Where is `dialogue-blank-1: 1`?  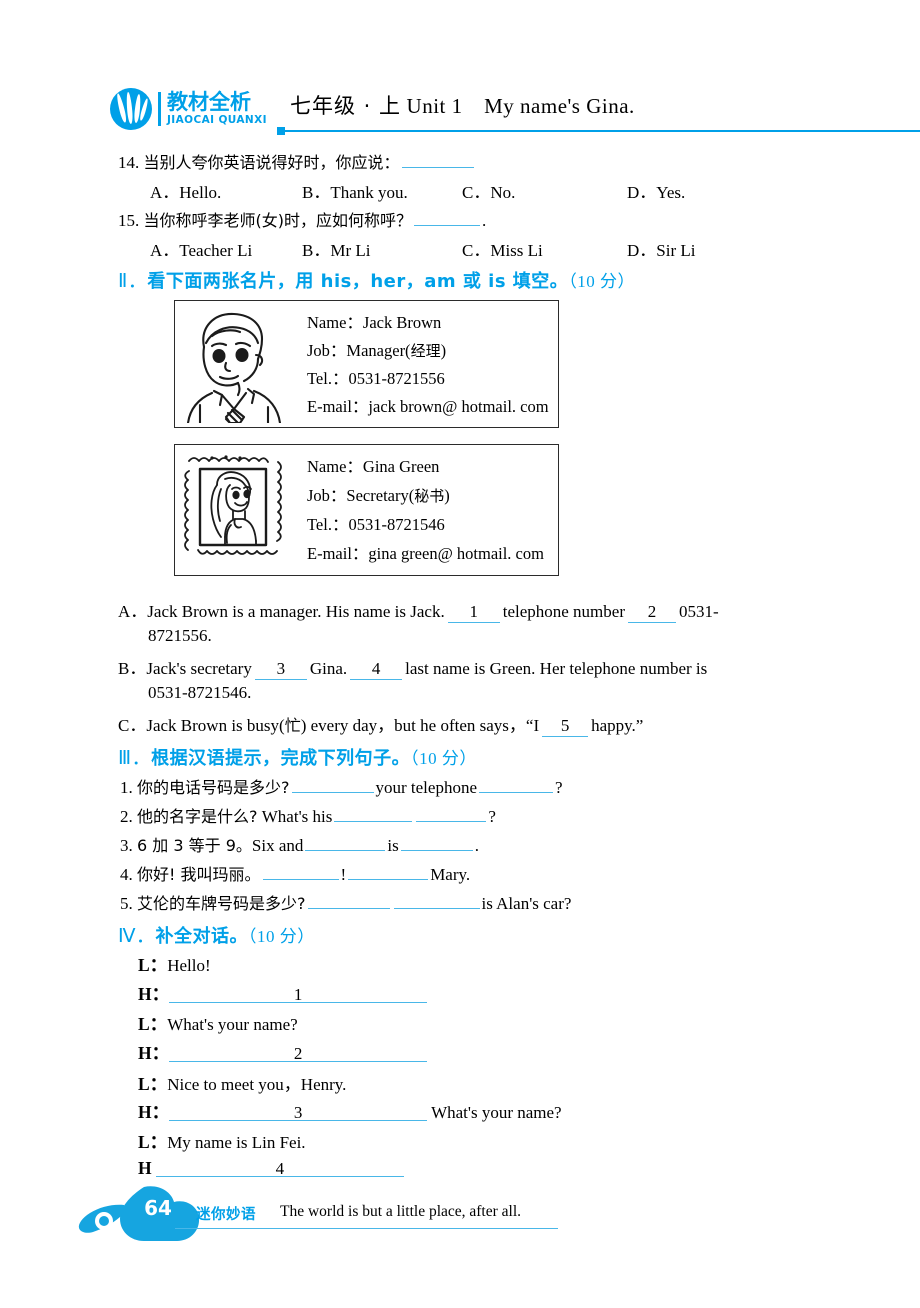
dialogue-blank-1: 1 is located at coordinates (298, 994).